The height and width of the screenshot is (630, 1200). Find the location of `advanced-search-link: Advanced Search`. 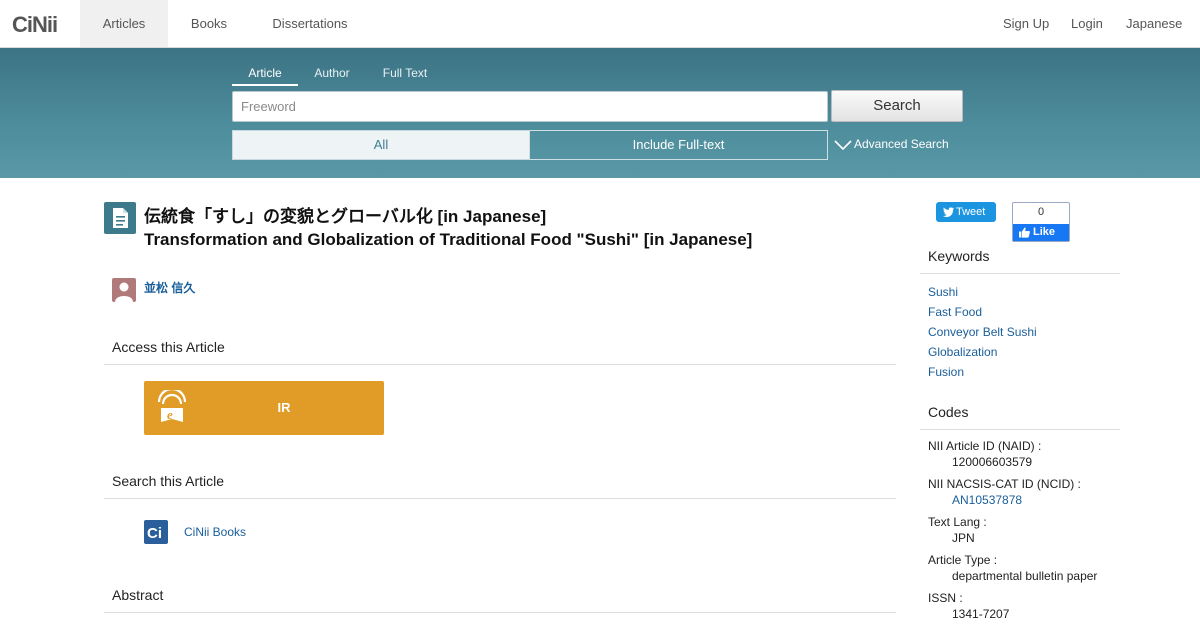

advanced-search-link: Advanced Search is located at coordinates (891, 144).